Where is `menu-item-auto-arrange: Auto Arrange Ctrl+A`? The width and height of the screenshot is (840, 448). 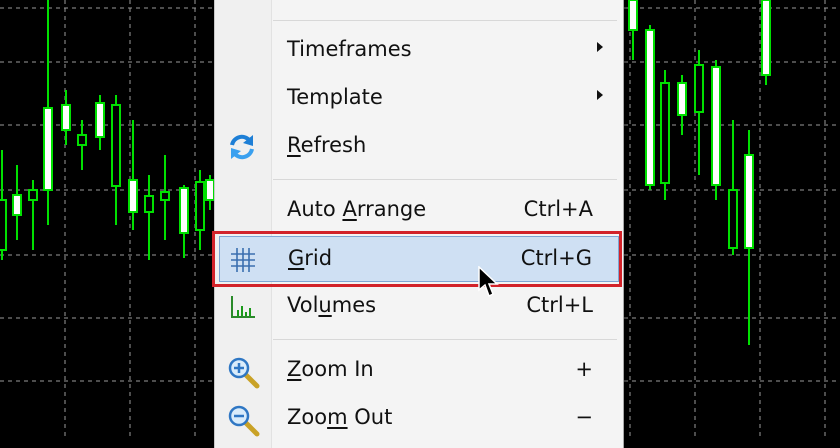
menu-item-auto-arrange: Auto Arrange Ctrl+A is located at coordinates (419, 210).